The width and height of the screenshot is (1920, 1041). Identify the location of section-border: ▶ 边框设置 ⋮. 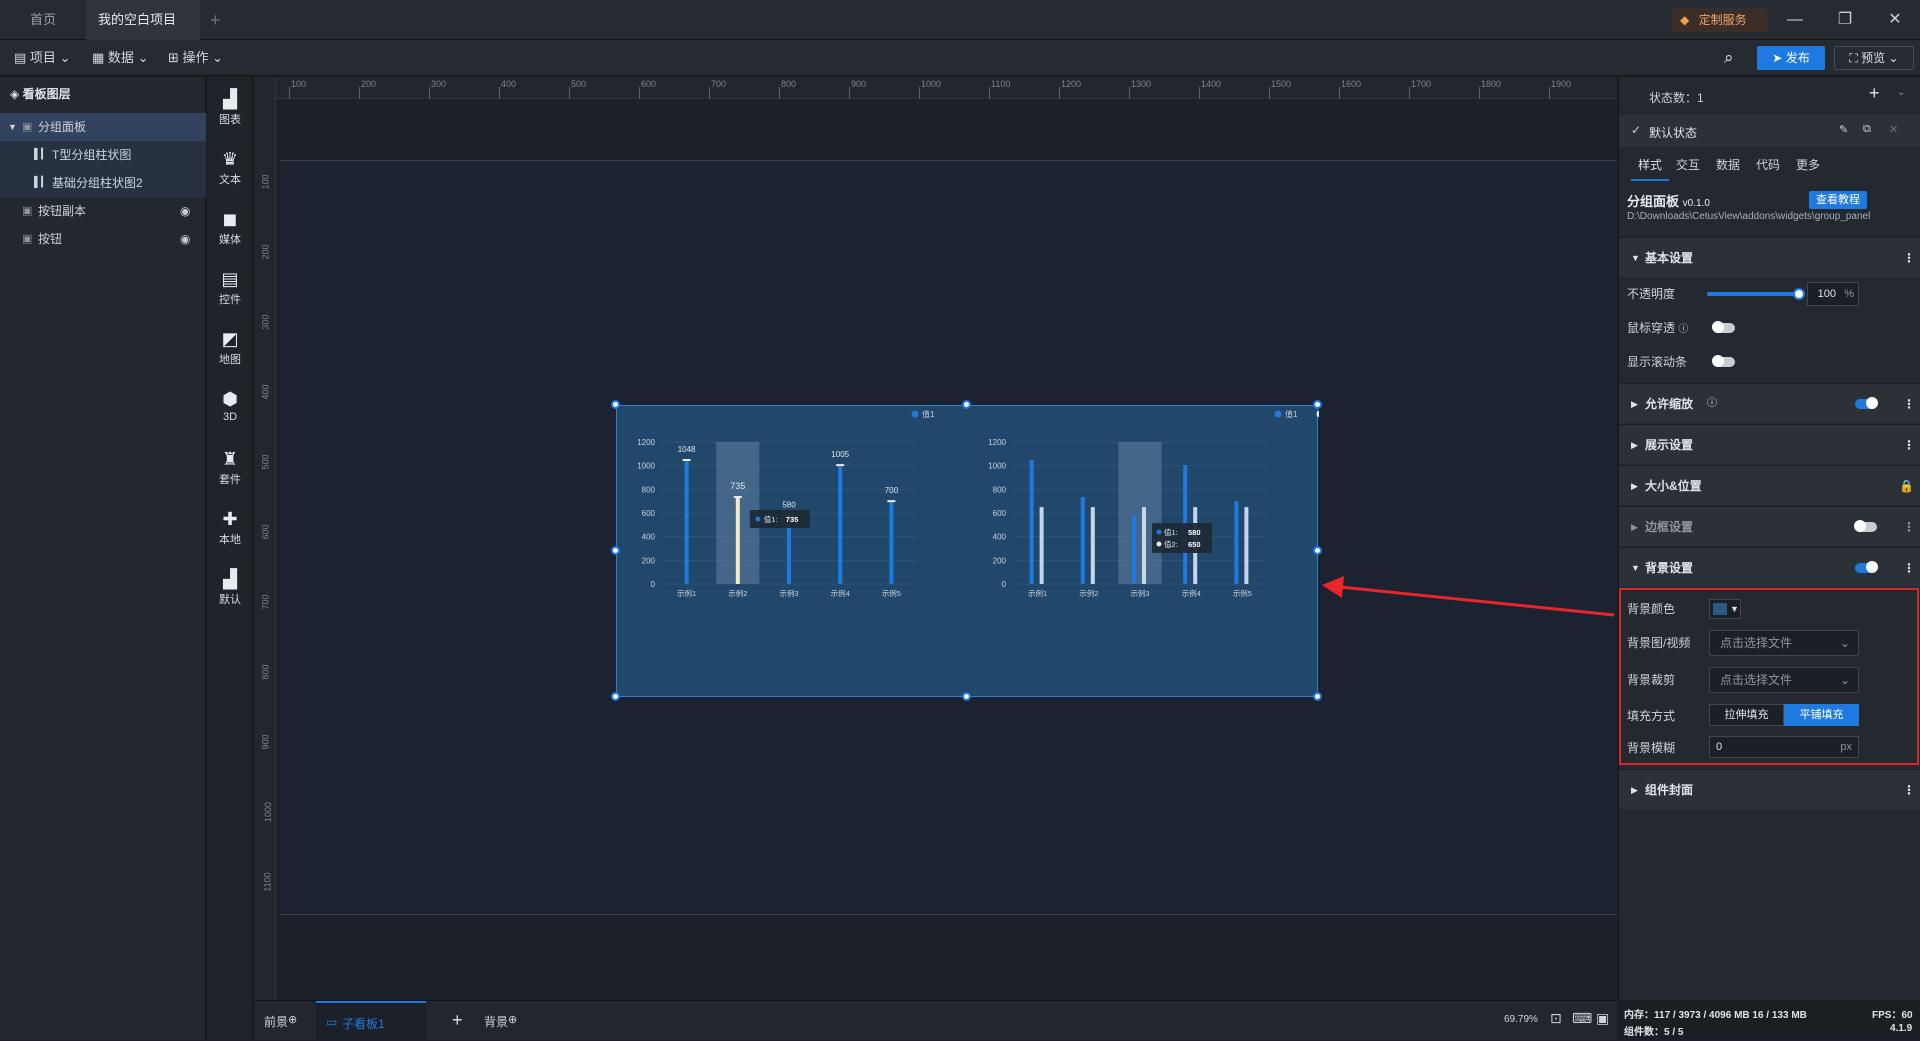
(1769, 526).